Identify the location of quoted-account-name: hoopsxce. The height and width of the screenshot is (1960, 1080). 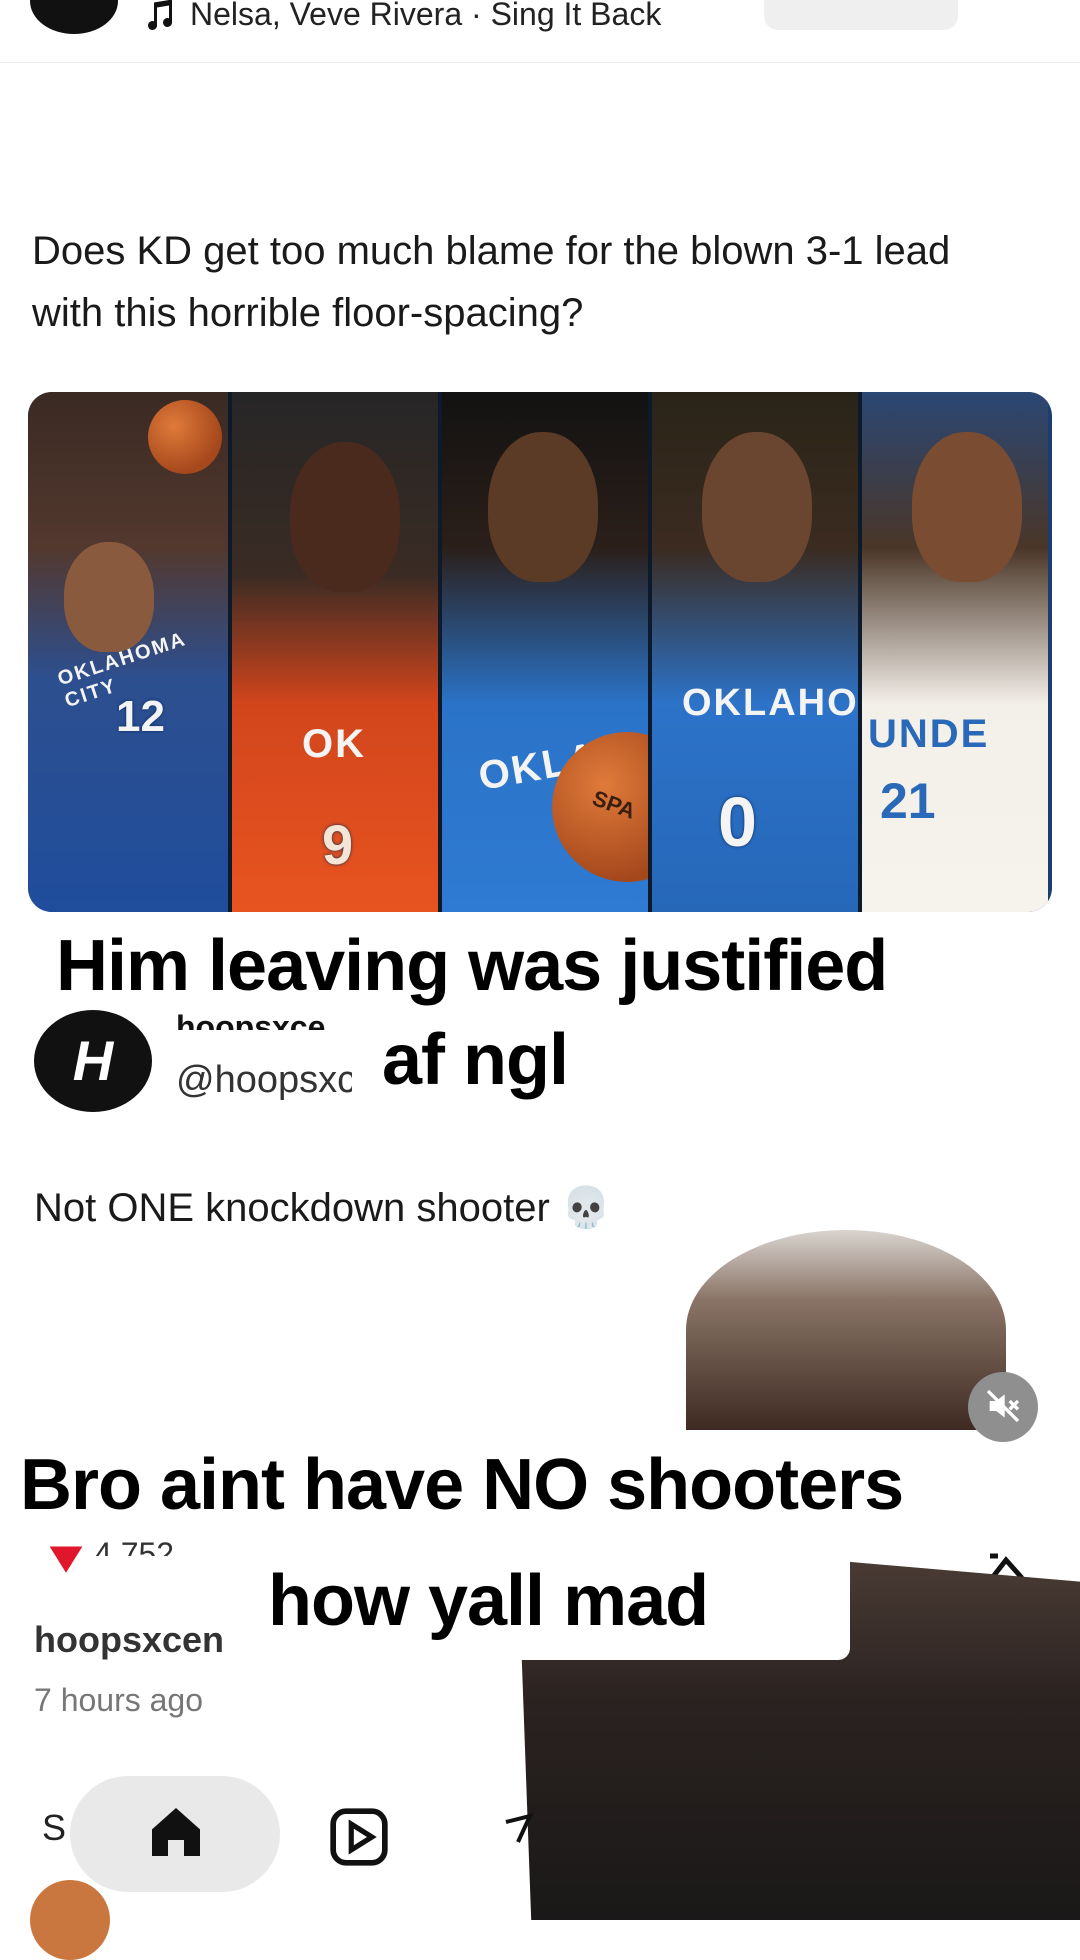
(265, 1019).